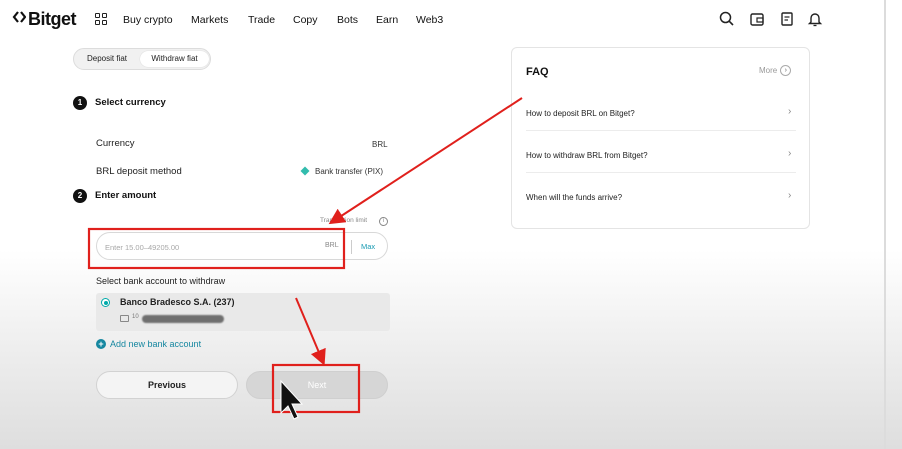  I want to click on faq-more-label: More, so click(768, 70).